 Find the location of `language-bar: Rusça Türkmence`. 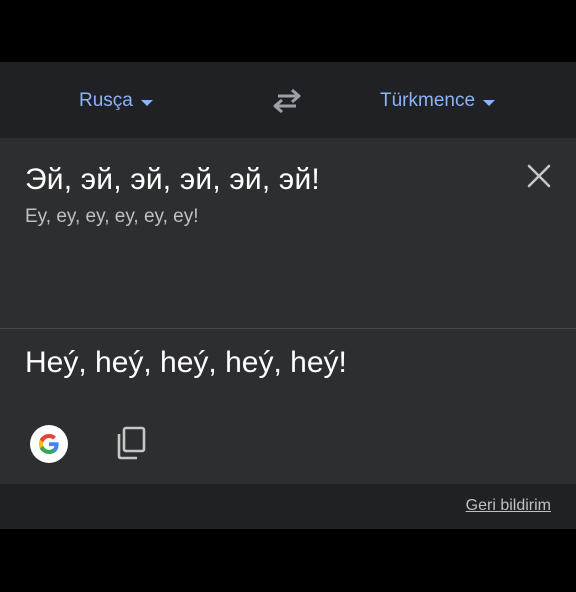

language-bar: Rusça Türkmence is located at coordinates (288, 100).